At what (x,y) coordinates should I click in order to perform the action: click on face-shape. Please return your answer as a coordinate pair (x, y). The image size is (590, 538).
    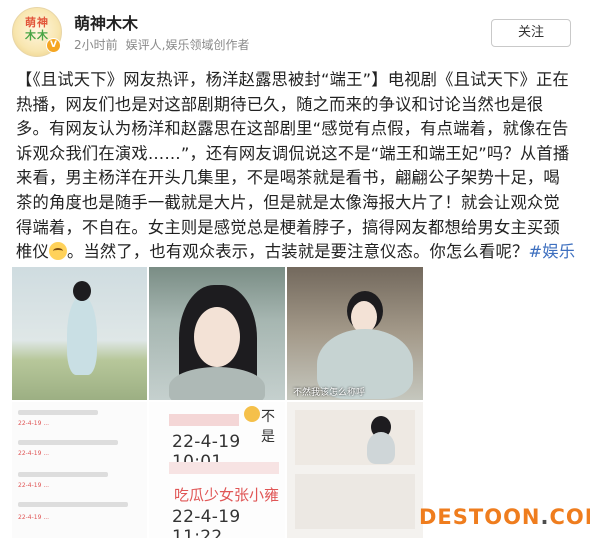
    Looking at the image, I should click on (217, 337).